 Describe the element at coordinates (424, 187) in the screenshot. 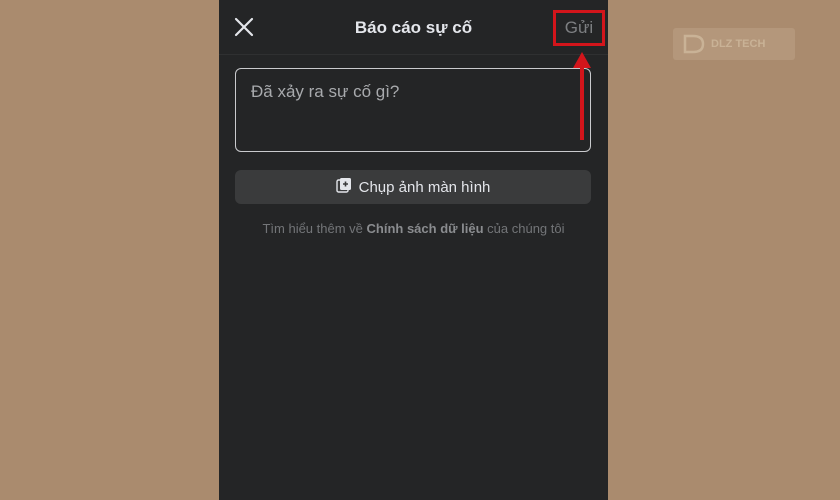

I see `screenshot-label: Chụp ảnh màn hình` at that location.